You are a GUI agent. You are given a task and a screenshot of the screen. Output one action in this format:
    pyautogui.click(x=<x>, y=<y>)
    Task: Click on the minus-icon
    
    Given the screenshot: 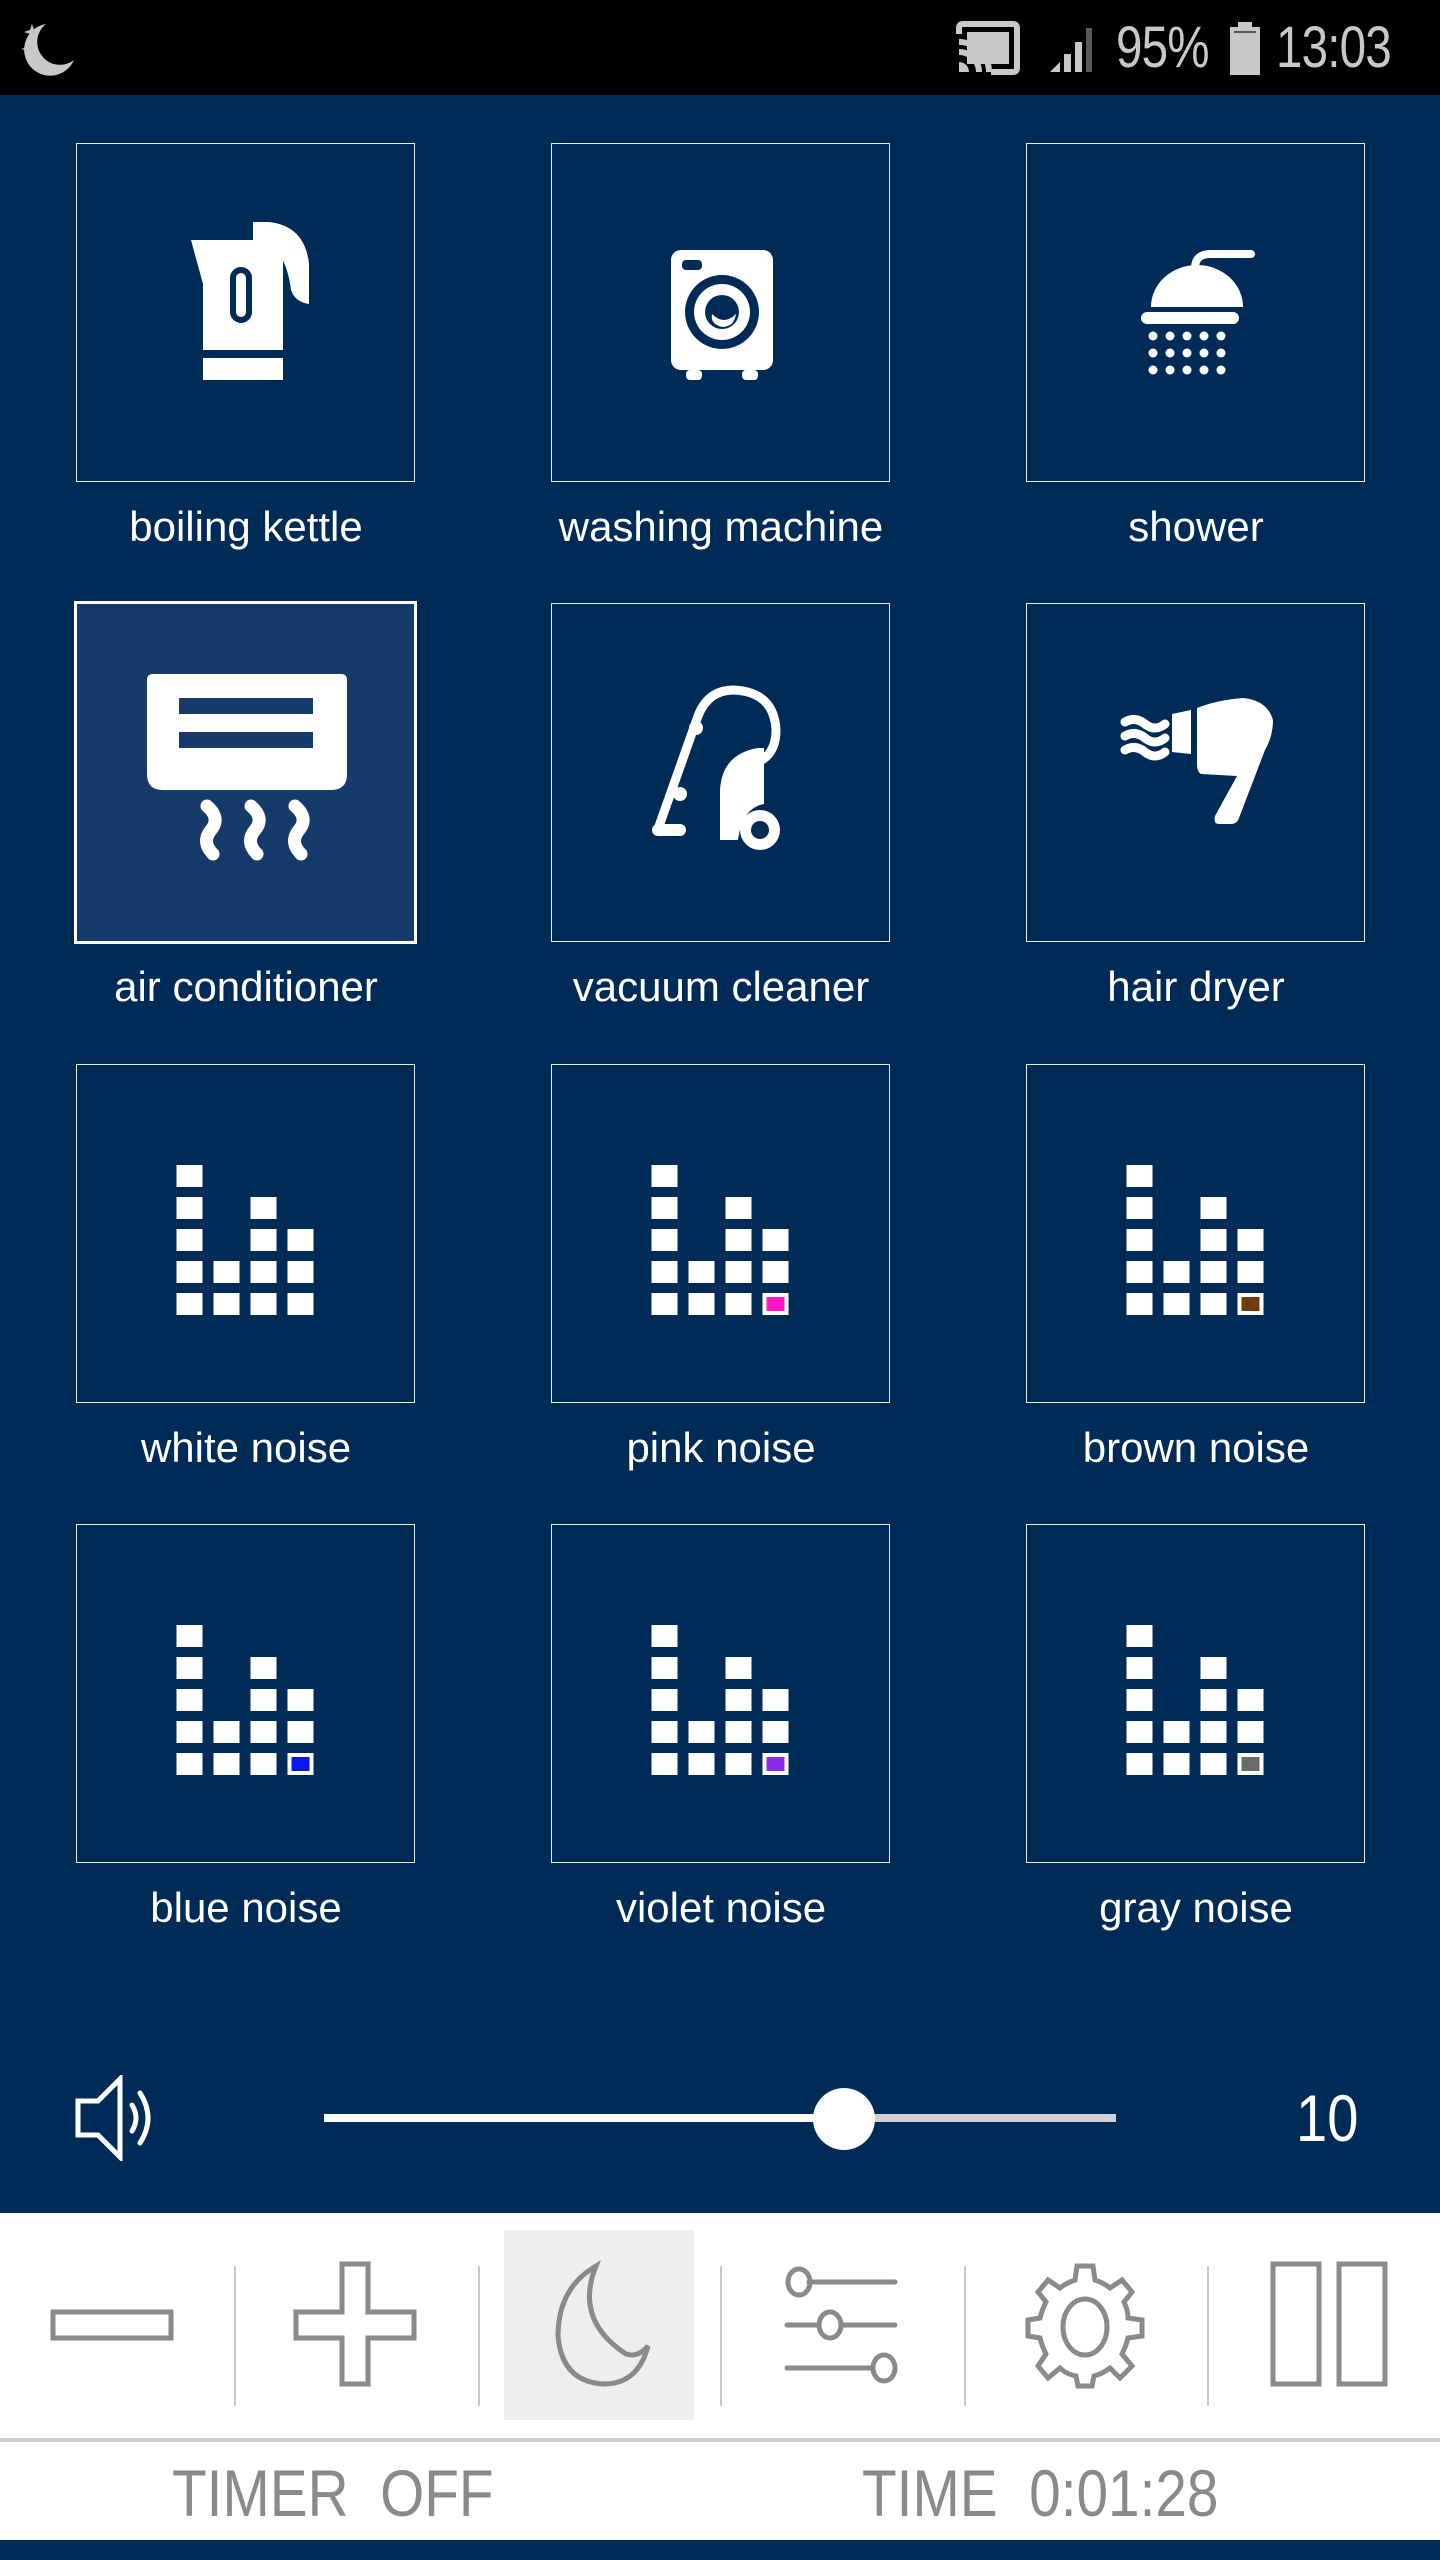 What is the action you would take?
    pyautogui.click(x=112, y=2325)
    